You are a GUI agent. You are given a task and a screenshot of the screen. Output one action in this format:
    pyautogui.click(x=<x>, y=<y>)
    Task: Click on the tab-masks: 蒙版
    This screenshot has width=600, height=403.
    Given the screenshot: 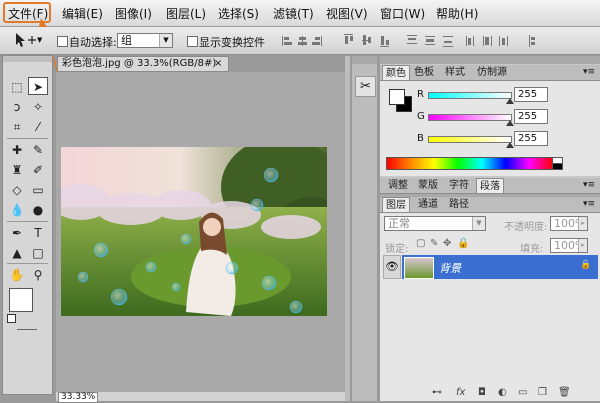 What is the action you would take?
    pyautogui.click(x=428, y=185)
    